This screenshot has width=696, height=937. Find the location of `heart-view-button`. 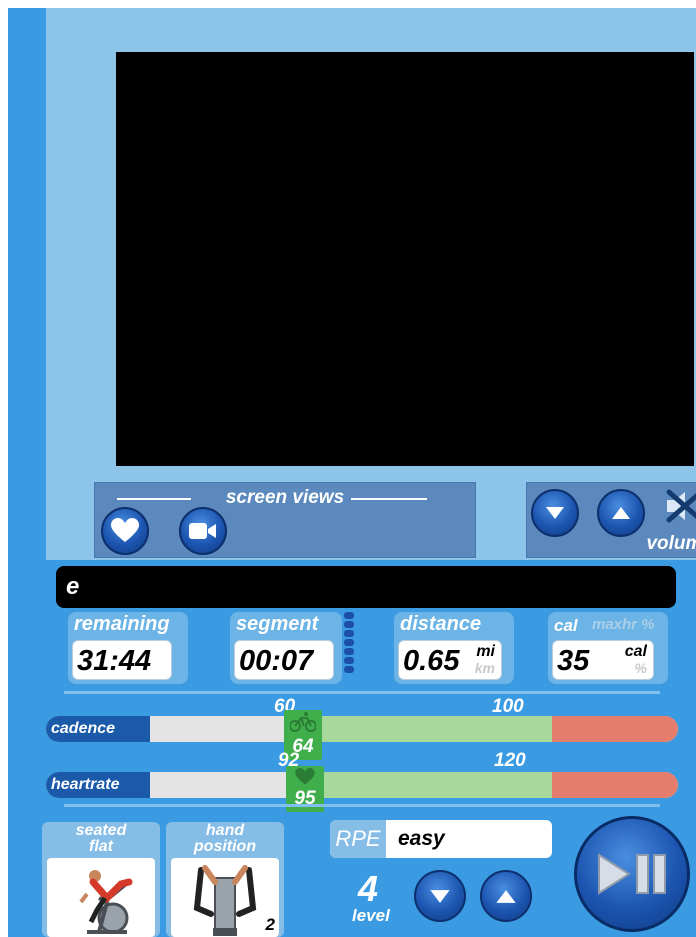

heart-view-button is located at coordinates (125, 531).